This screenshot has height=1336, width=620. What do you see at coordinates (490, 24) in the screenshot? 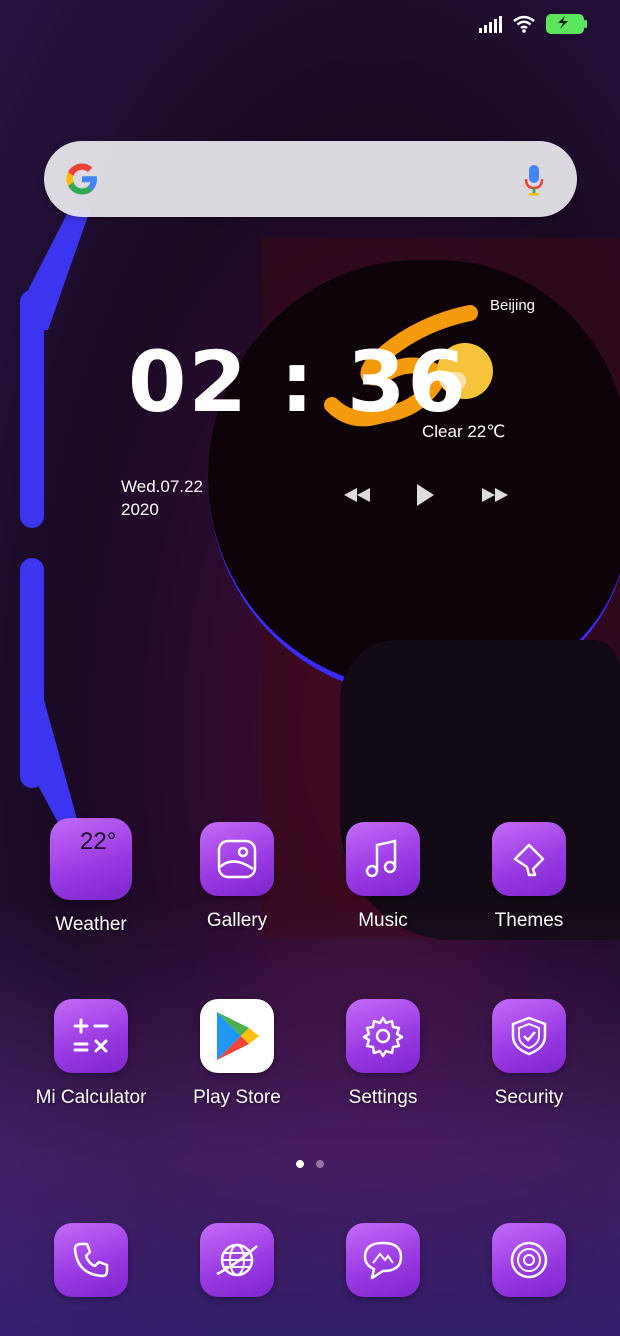
I see `signal-icon` at bounding box center [490, 24].